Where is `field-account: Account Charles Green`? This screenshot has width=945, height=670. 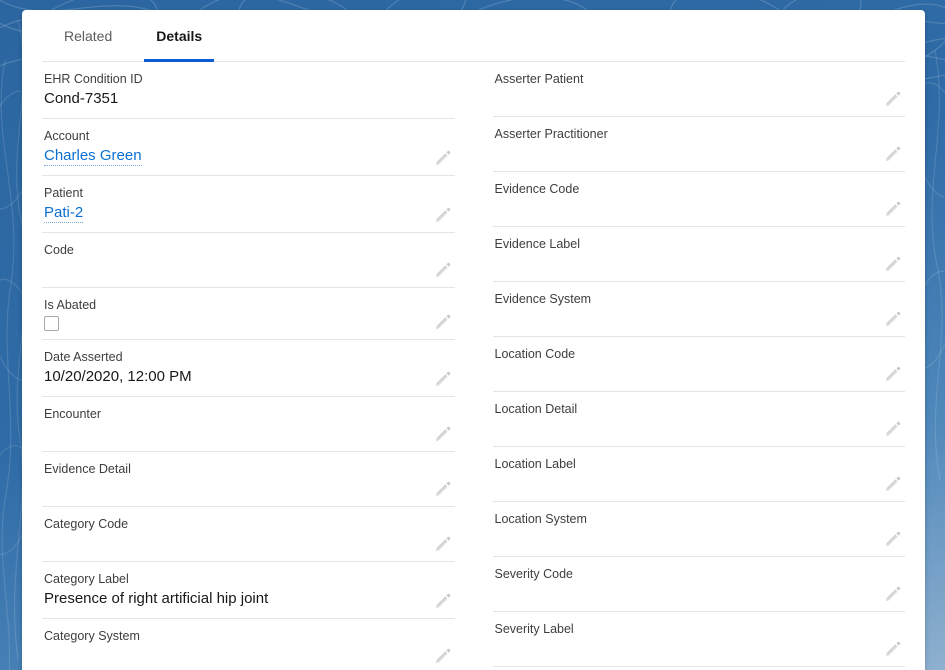 field-account: Account Charles Green is located at coordinates (248, 147).